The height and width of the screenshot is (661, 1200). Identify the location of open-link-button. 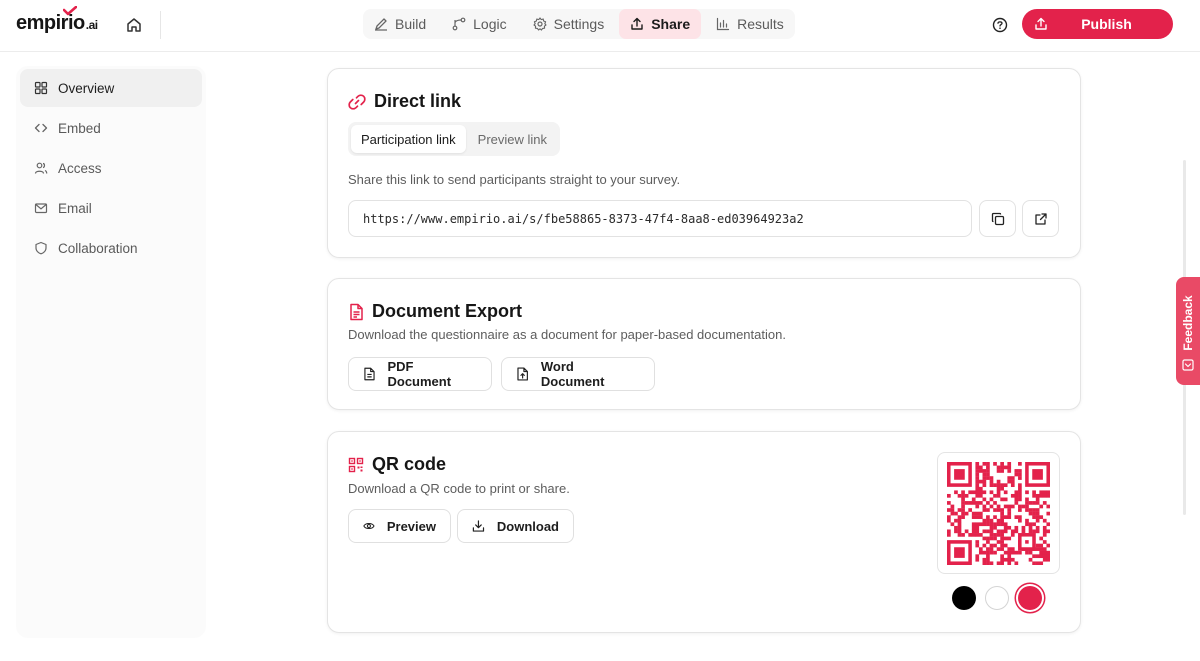
(1040, 218).